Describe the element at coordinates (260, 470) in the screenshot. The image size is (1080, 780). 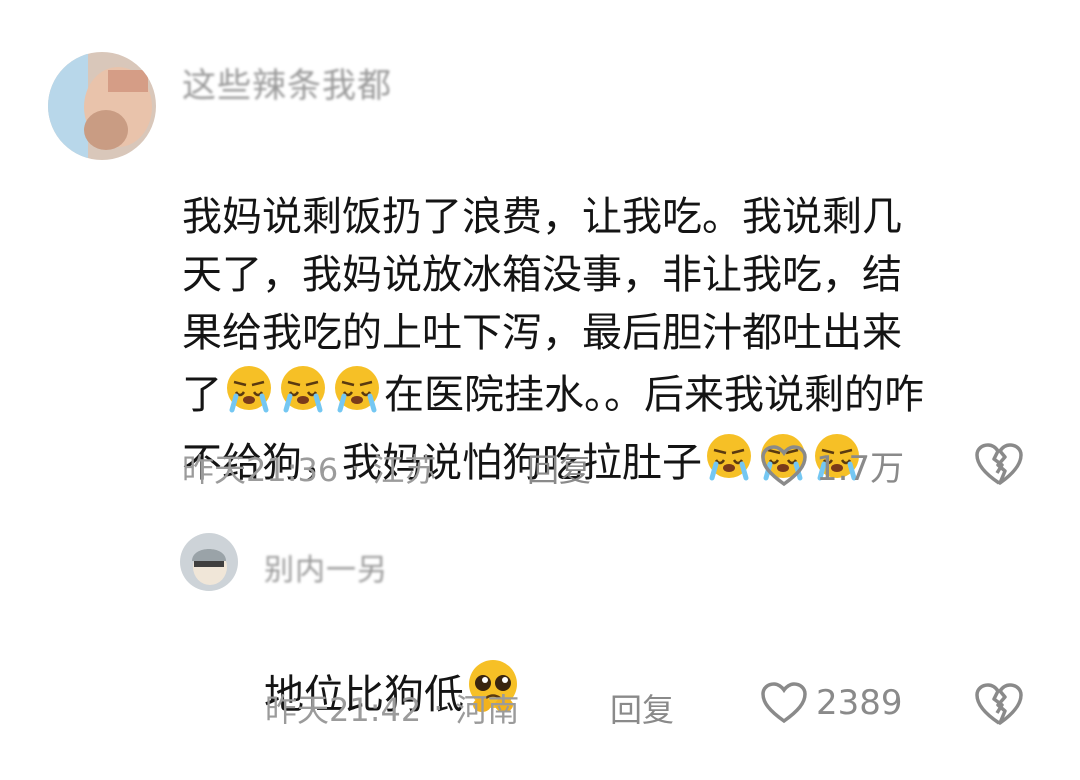
I see `timestamp: 昨天21:36` at that location.